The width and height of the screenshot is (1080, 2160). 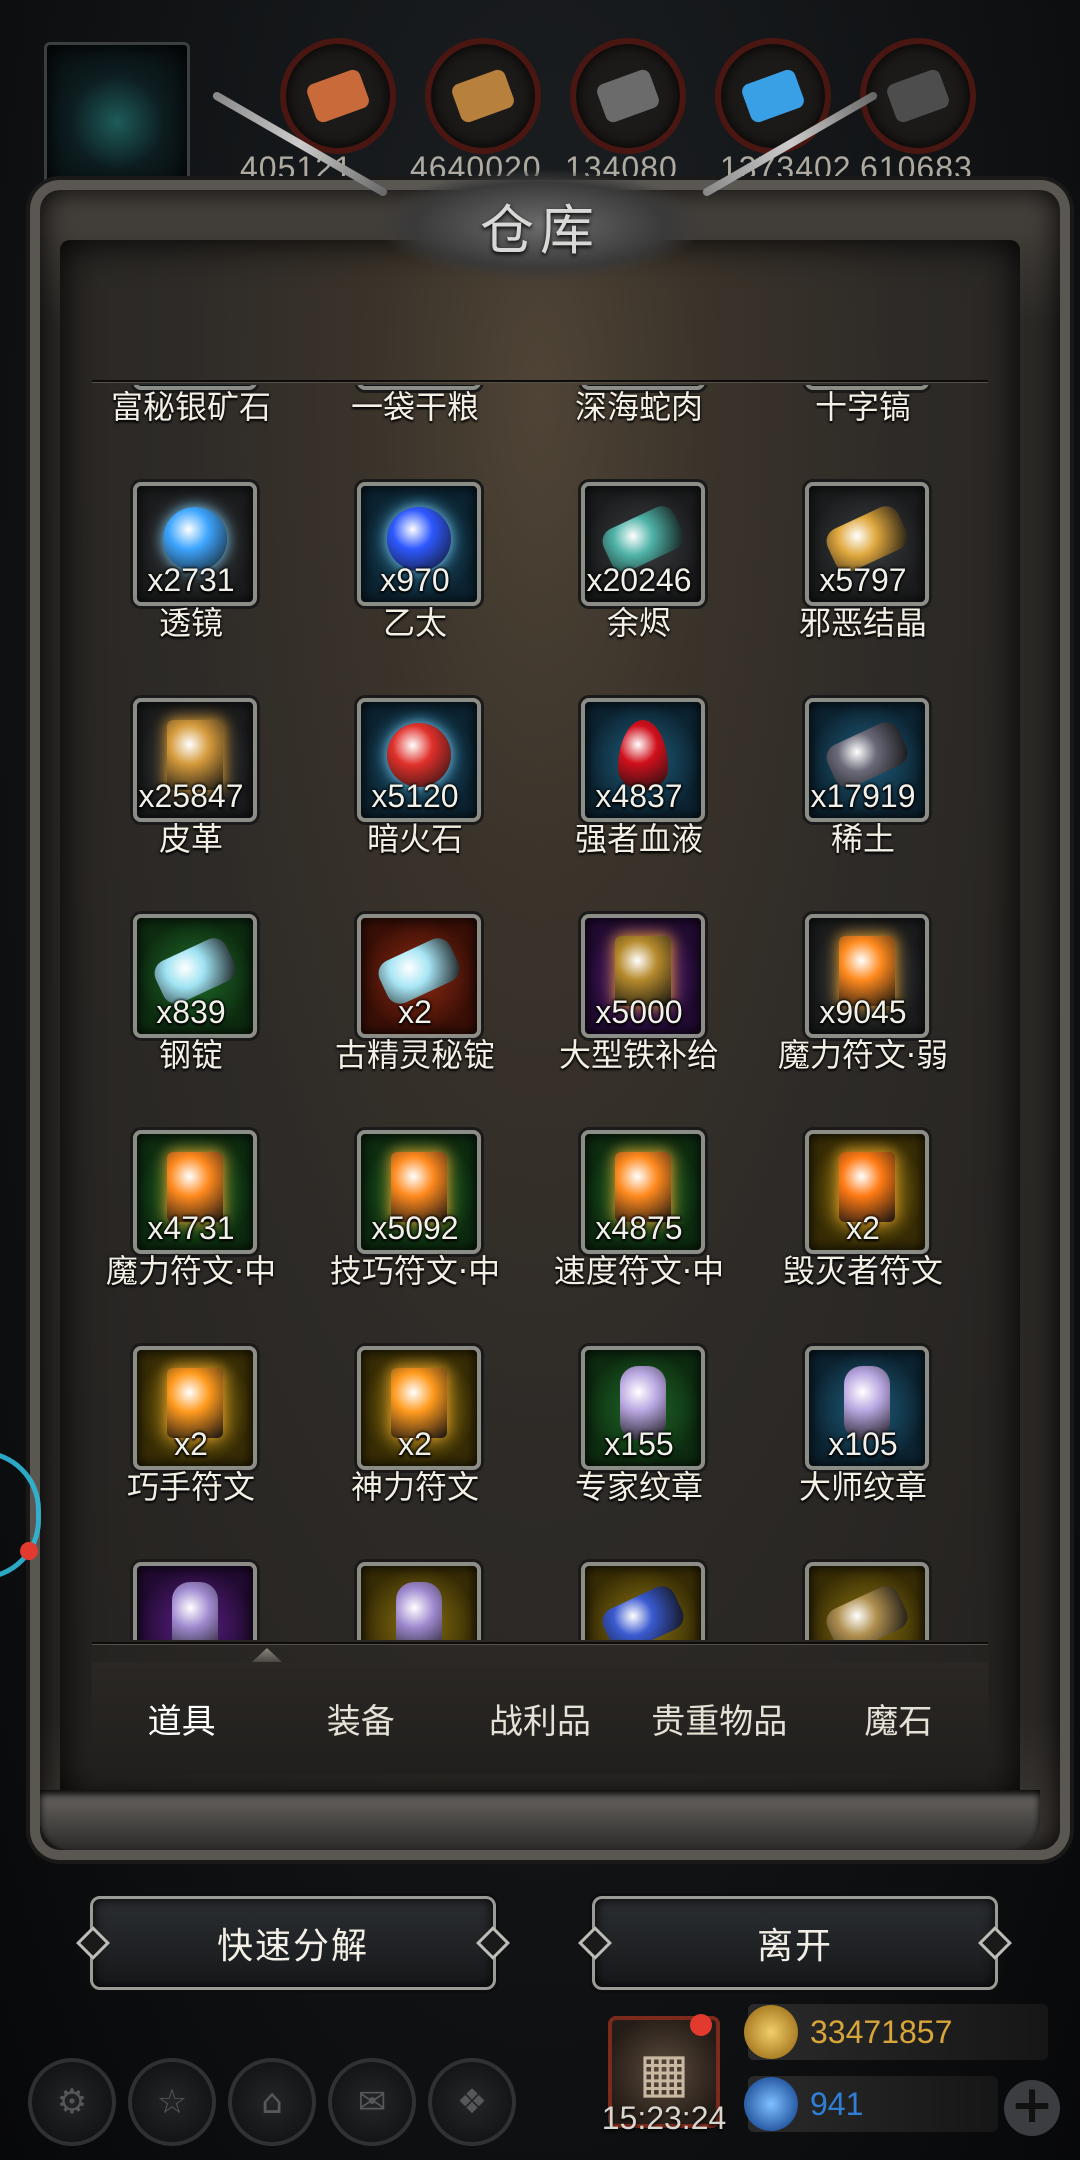 What do you see at coordinates (204, 1438) in the screenshot?
I see `item-cell: x2 巧手符文` at bounding box center [204, 1438].